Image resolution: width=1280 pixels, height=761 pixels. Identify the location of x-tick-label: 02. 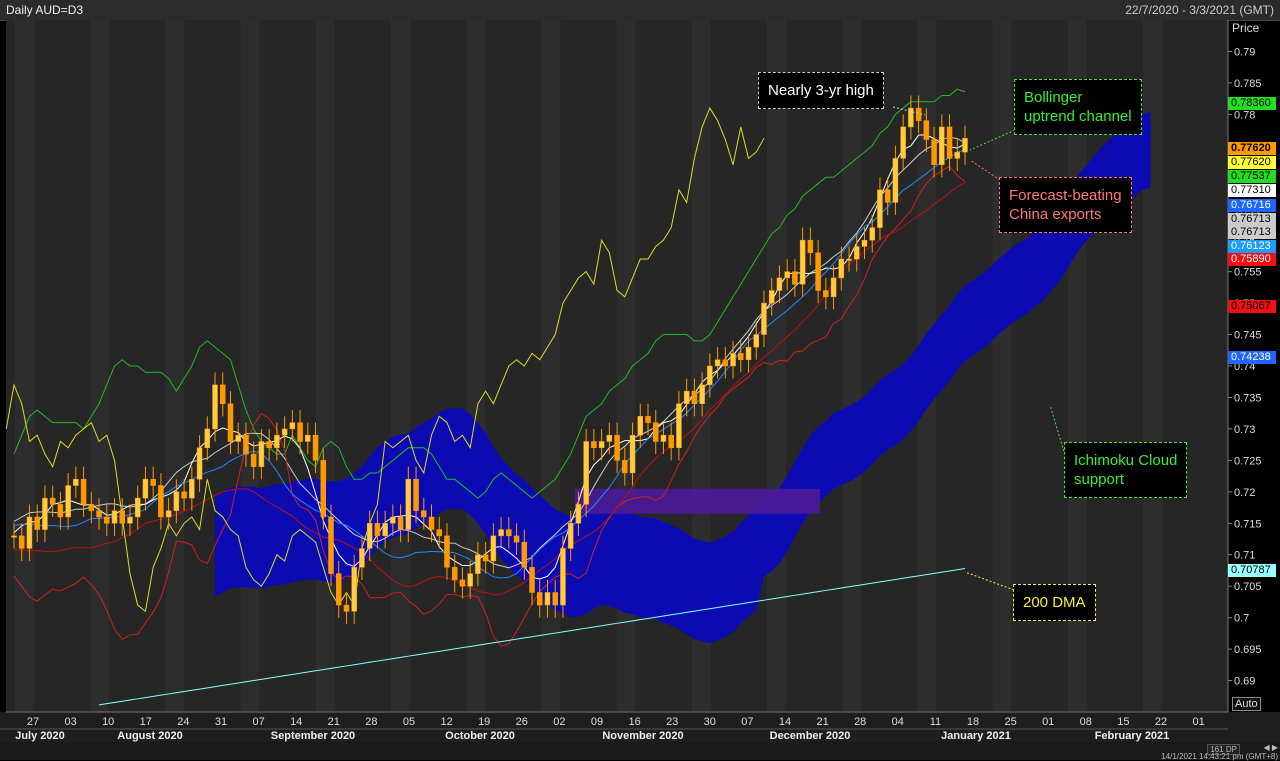
(559, 722).